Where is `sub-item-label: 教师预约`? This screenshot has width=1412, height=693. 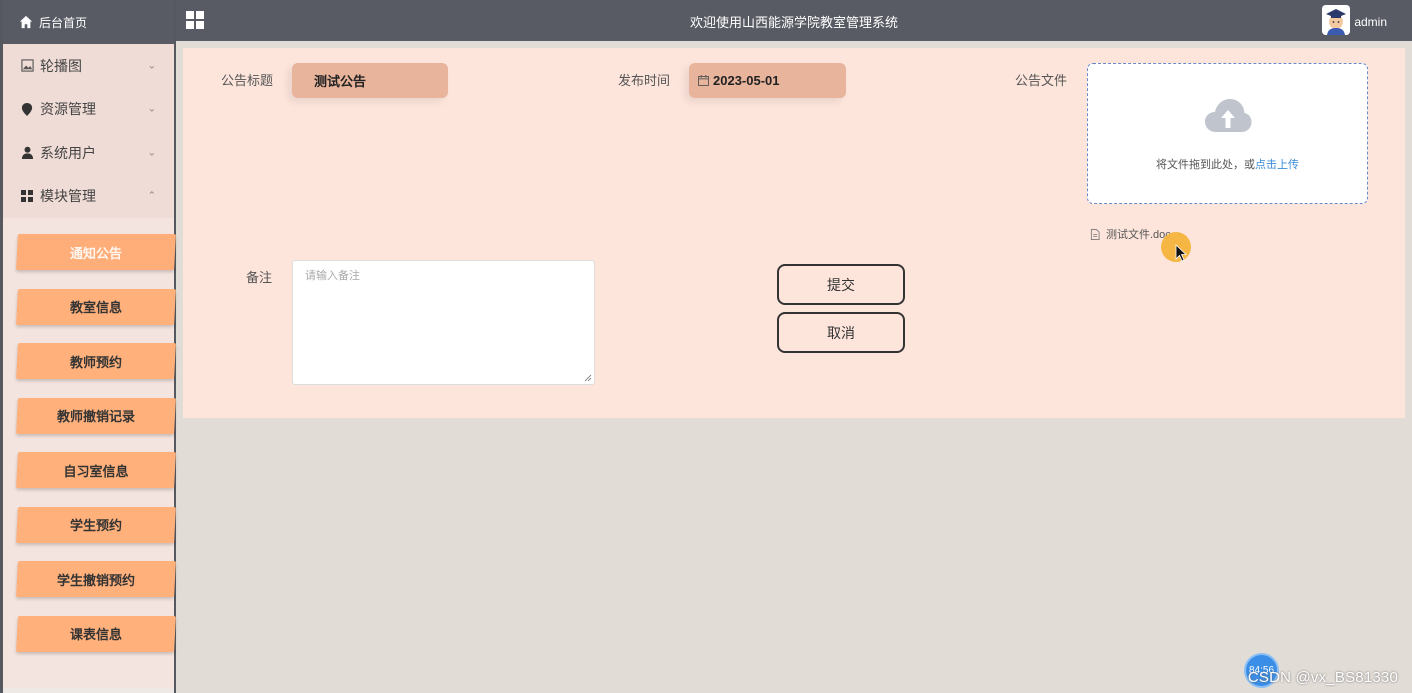
sub-item-label: 教师预约 is located at coordinates (95, 362).